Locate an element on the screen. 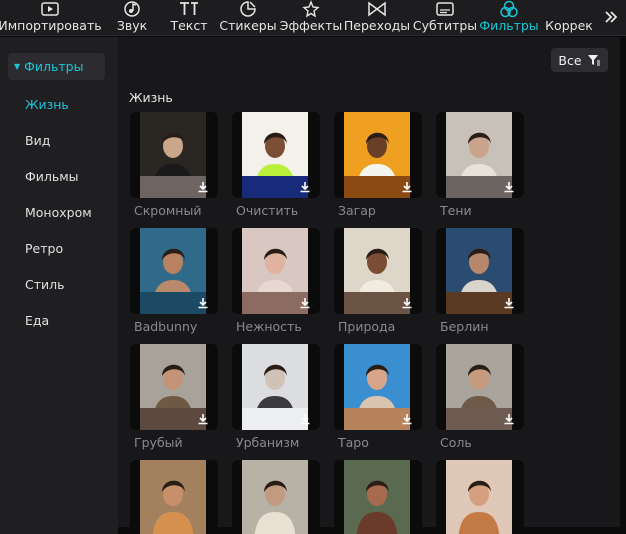 This screenshot has height=534, width=626. import-icon is located at coordinates (50, 9).